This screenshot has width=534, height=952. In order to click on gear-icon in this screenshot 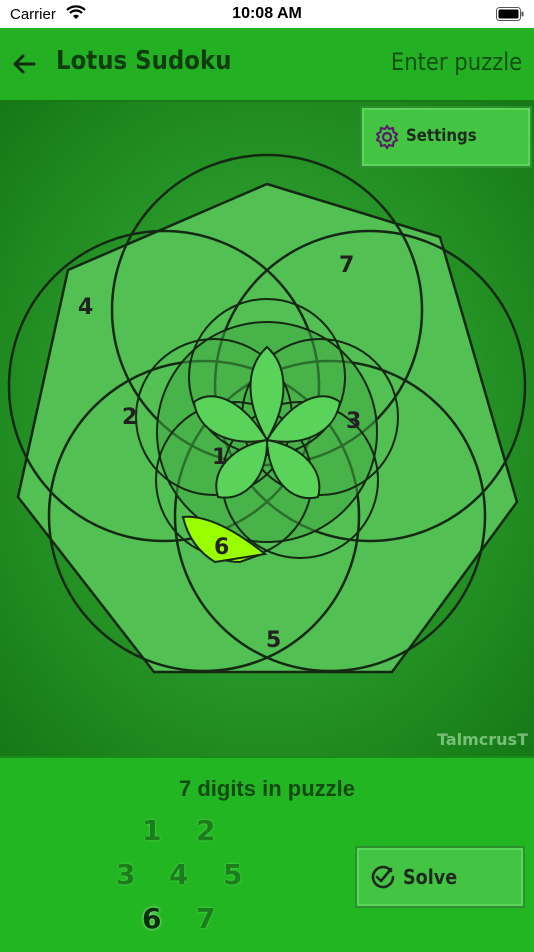, I will do `click(387, 137)`.